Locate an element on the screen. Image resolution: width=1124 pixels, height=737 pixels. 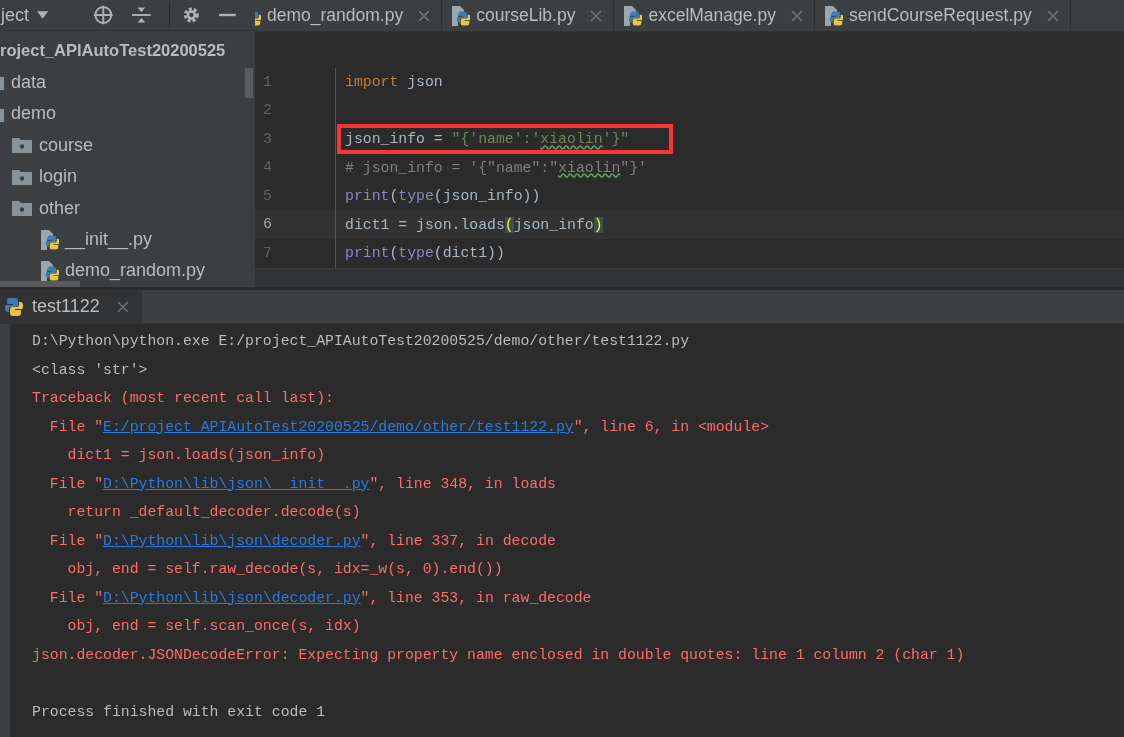
editor-tab: demo_random.py is located at coordinates (349, 15).